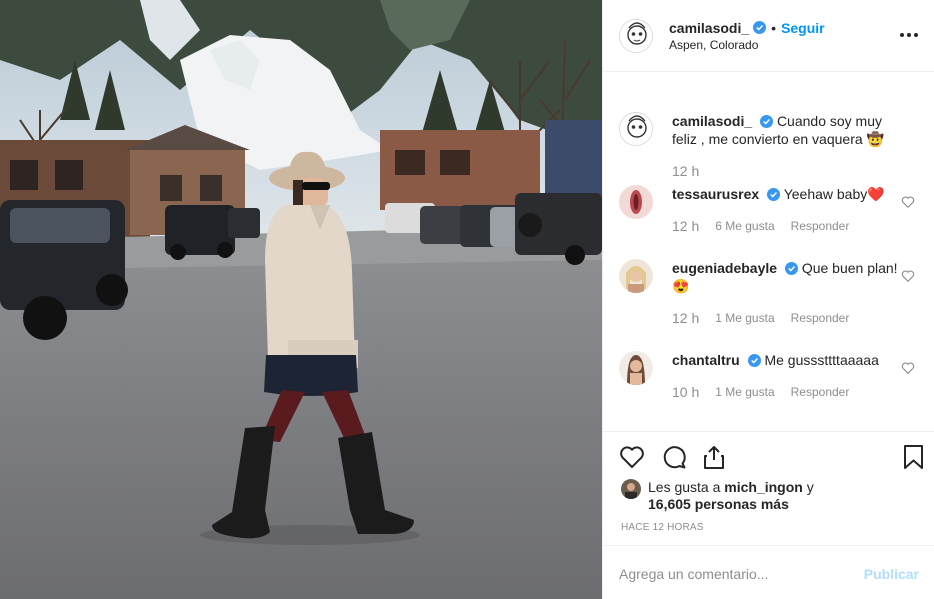  What do you see at coordinates (686, 487) in the screenshot?
I see `likes-prefix: Les gusta a` at bounding box center [686, 487].